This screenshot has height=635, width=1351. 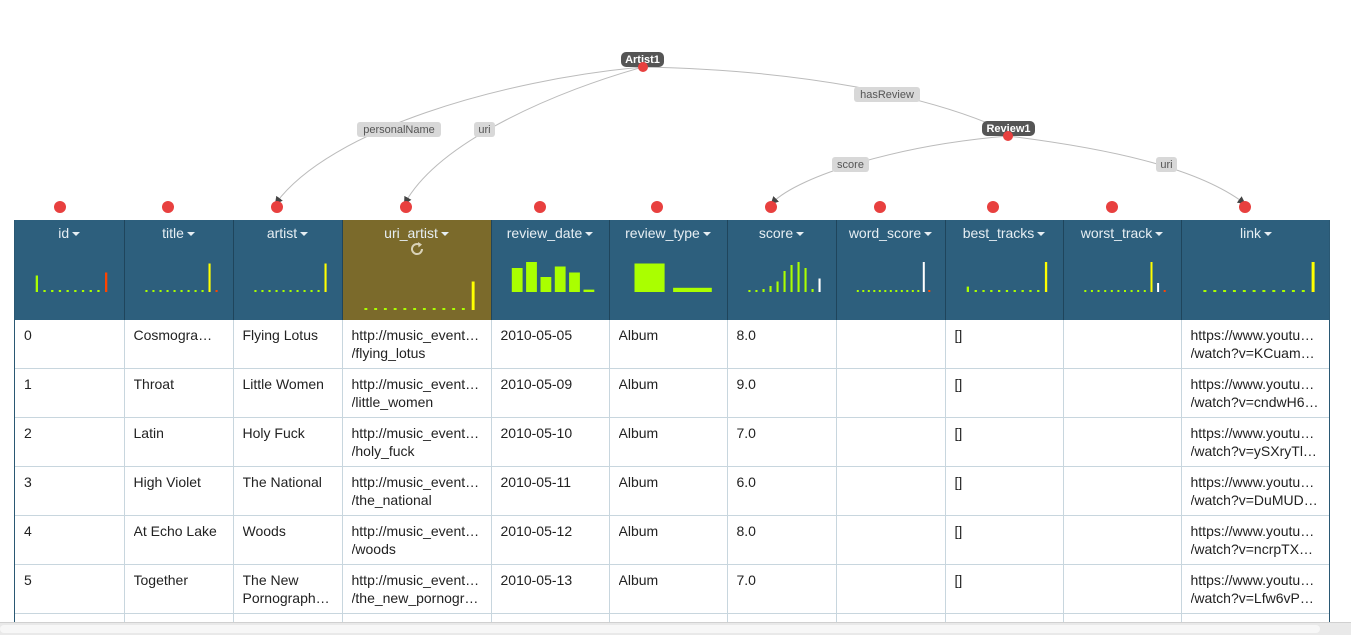 I want to click on cell-score: 6.0, so click(x=782, y=491).